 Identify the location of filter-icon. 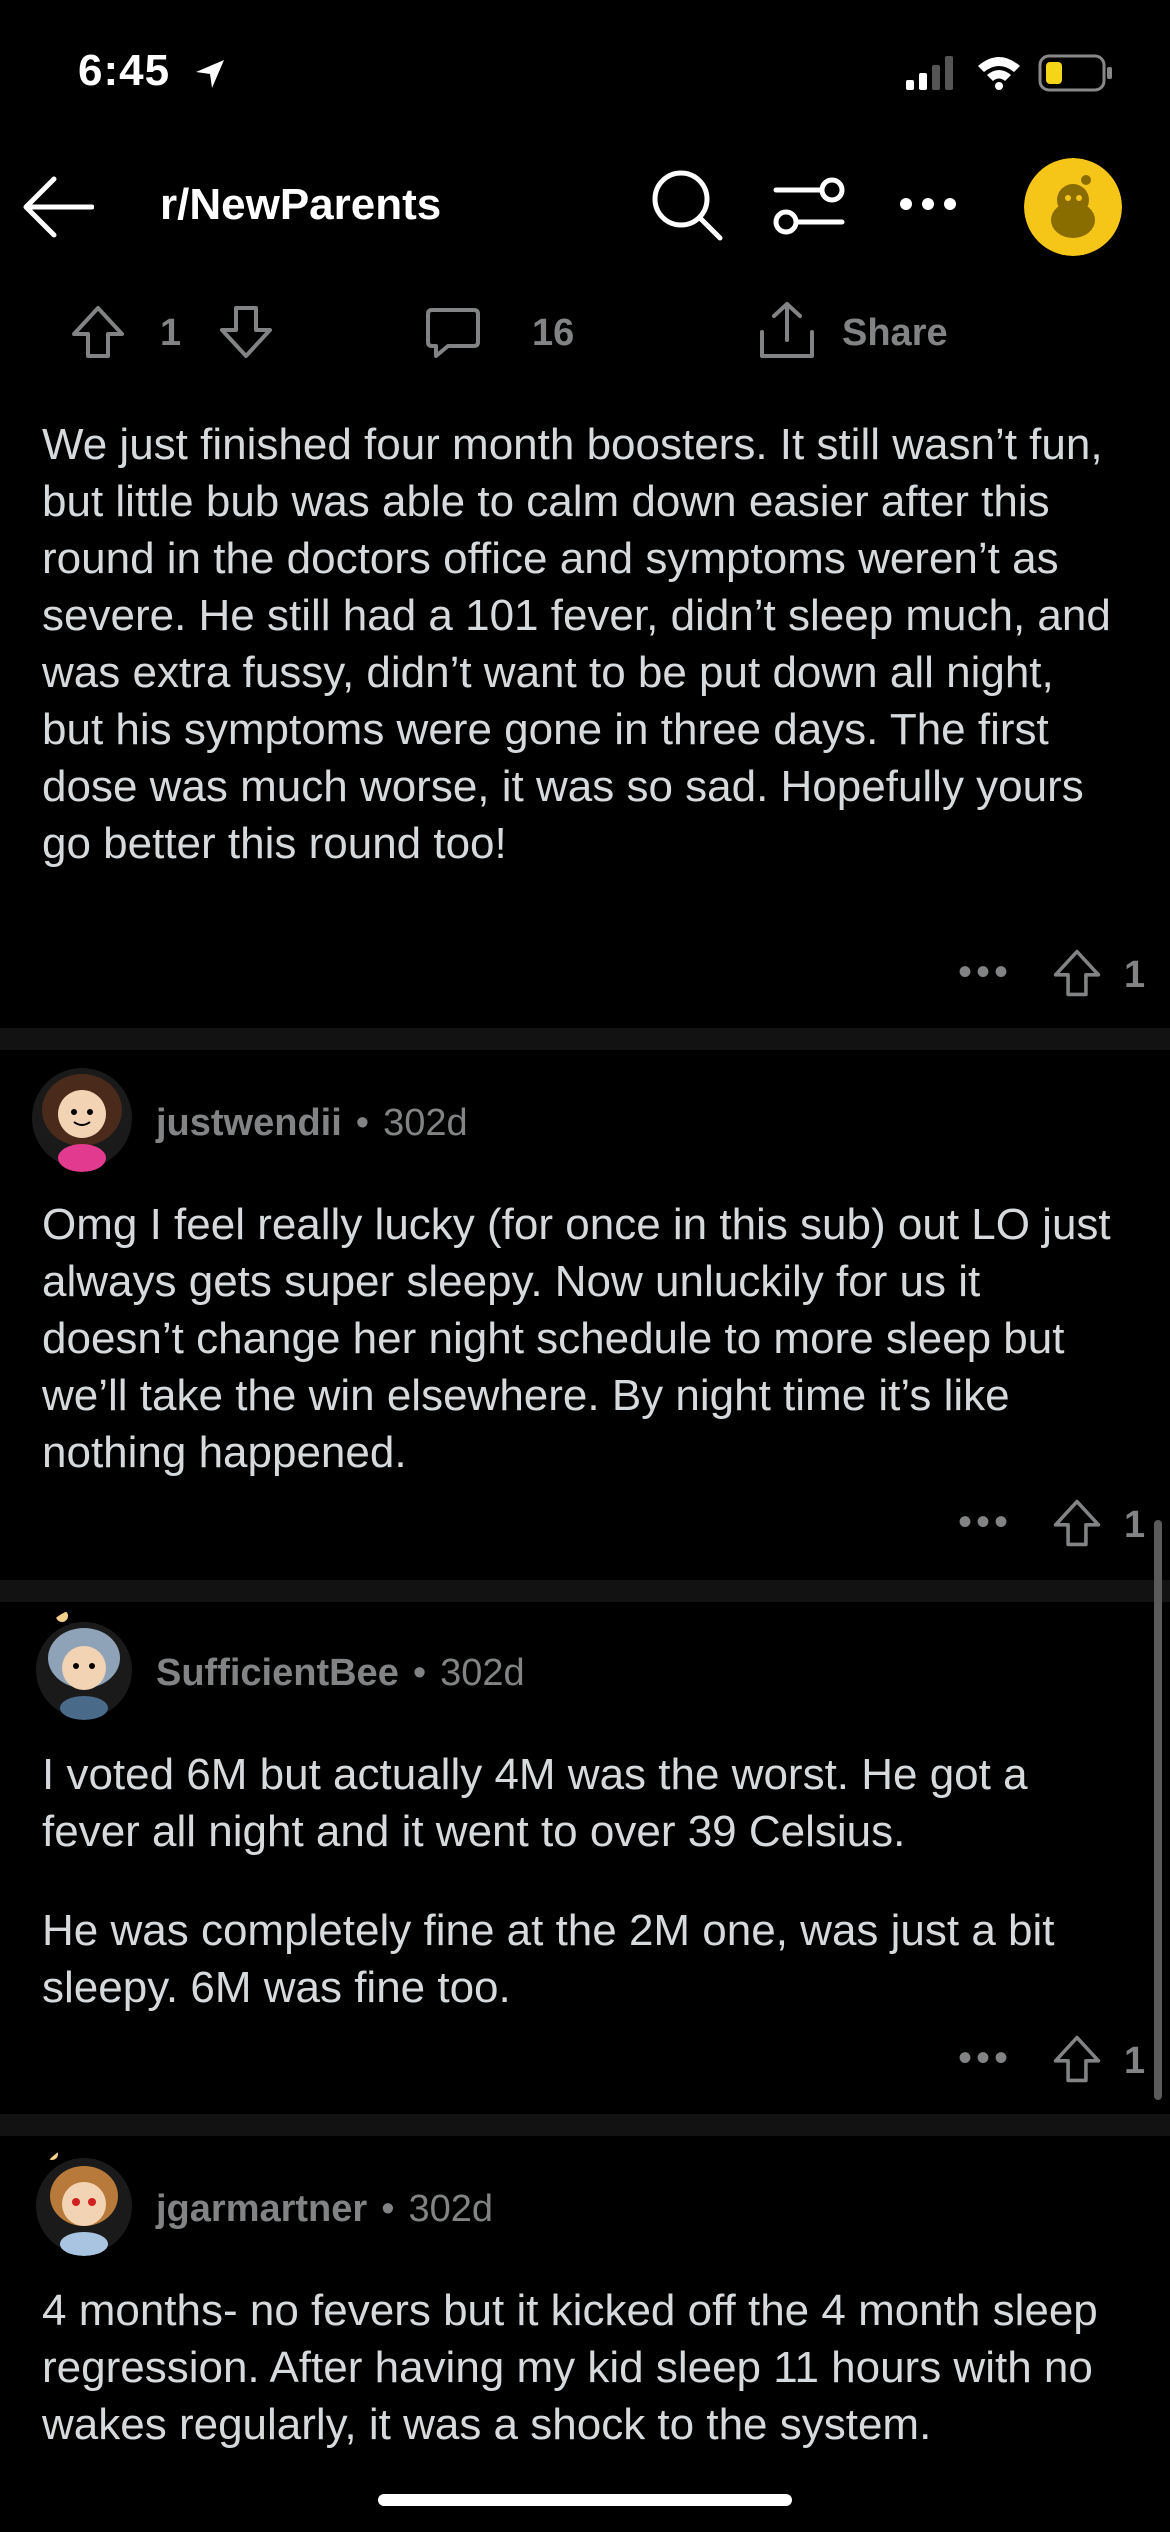
(809, 207).